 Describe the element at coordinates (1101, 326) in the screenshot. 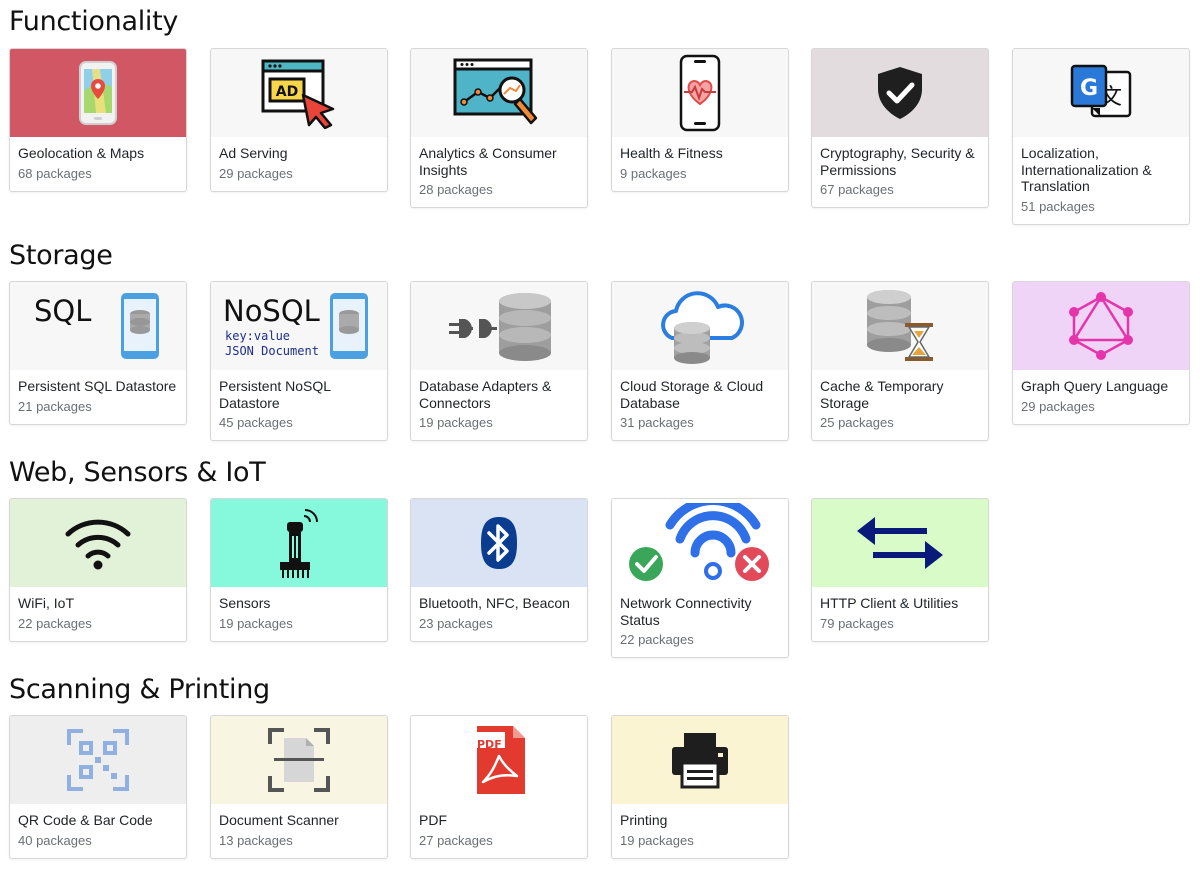

I see `graphql-icon` at that location.